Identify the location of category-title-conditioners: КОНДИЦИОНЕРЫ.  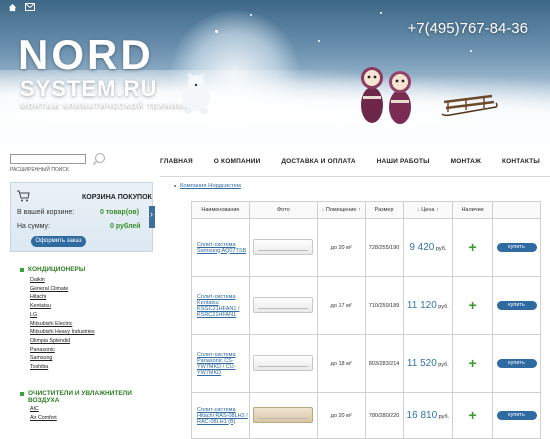
(56, 269).